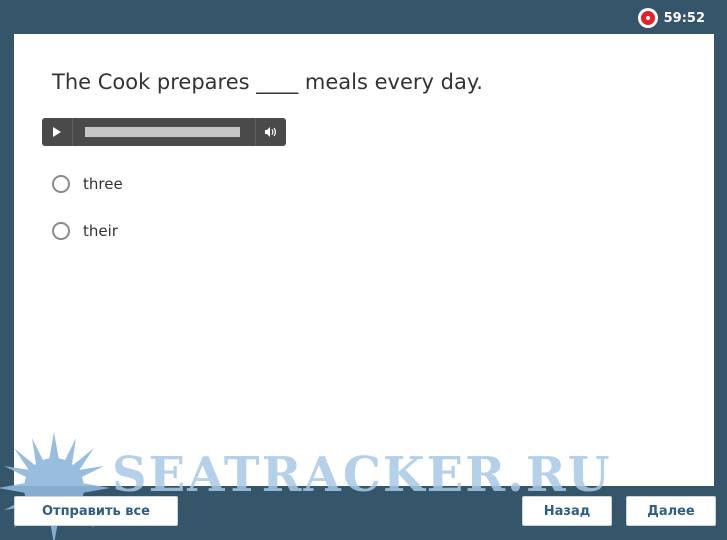 This screenshot has width=727, height=540. Describe the element at coordinates (671, 511) in the screenshot. I see `next-button: Далее` at that location.